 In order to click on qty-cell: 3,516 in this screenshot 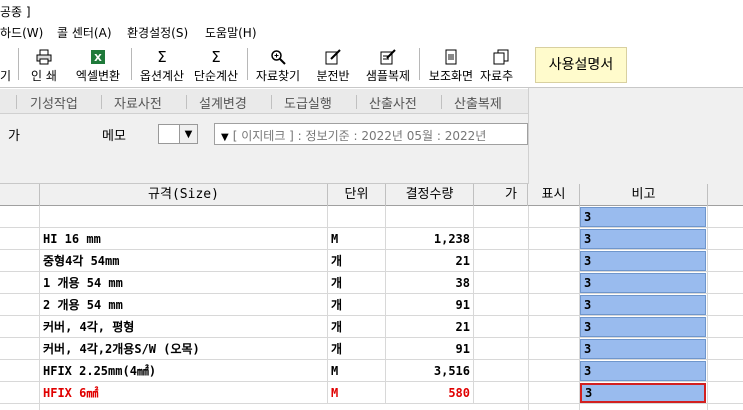, I will do `click(430, 371)`.